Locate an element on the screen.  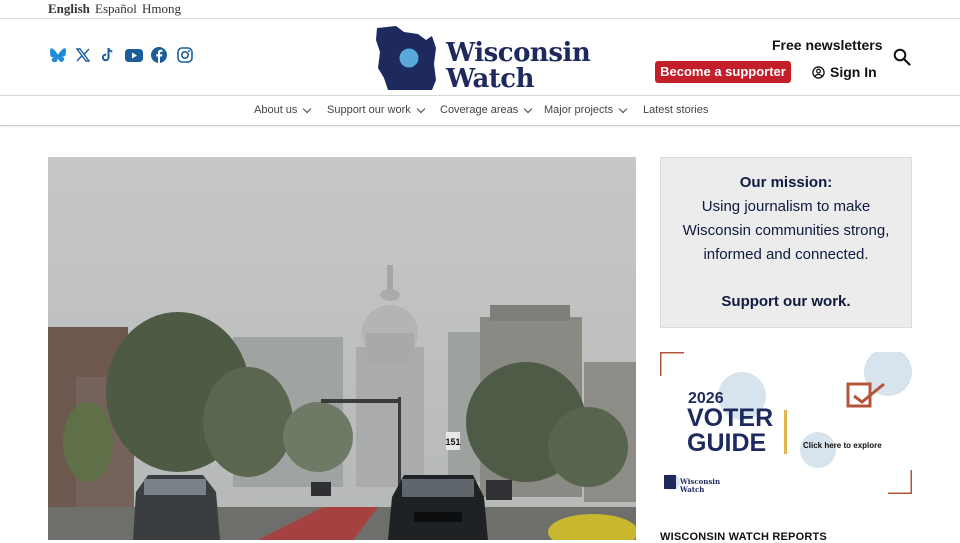
sign-in-label: Sign In is located at coordinates (853, 72).